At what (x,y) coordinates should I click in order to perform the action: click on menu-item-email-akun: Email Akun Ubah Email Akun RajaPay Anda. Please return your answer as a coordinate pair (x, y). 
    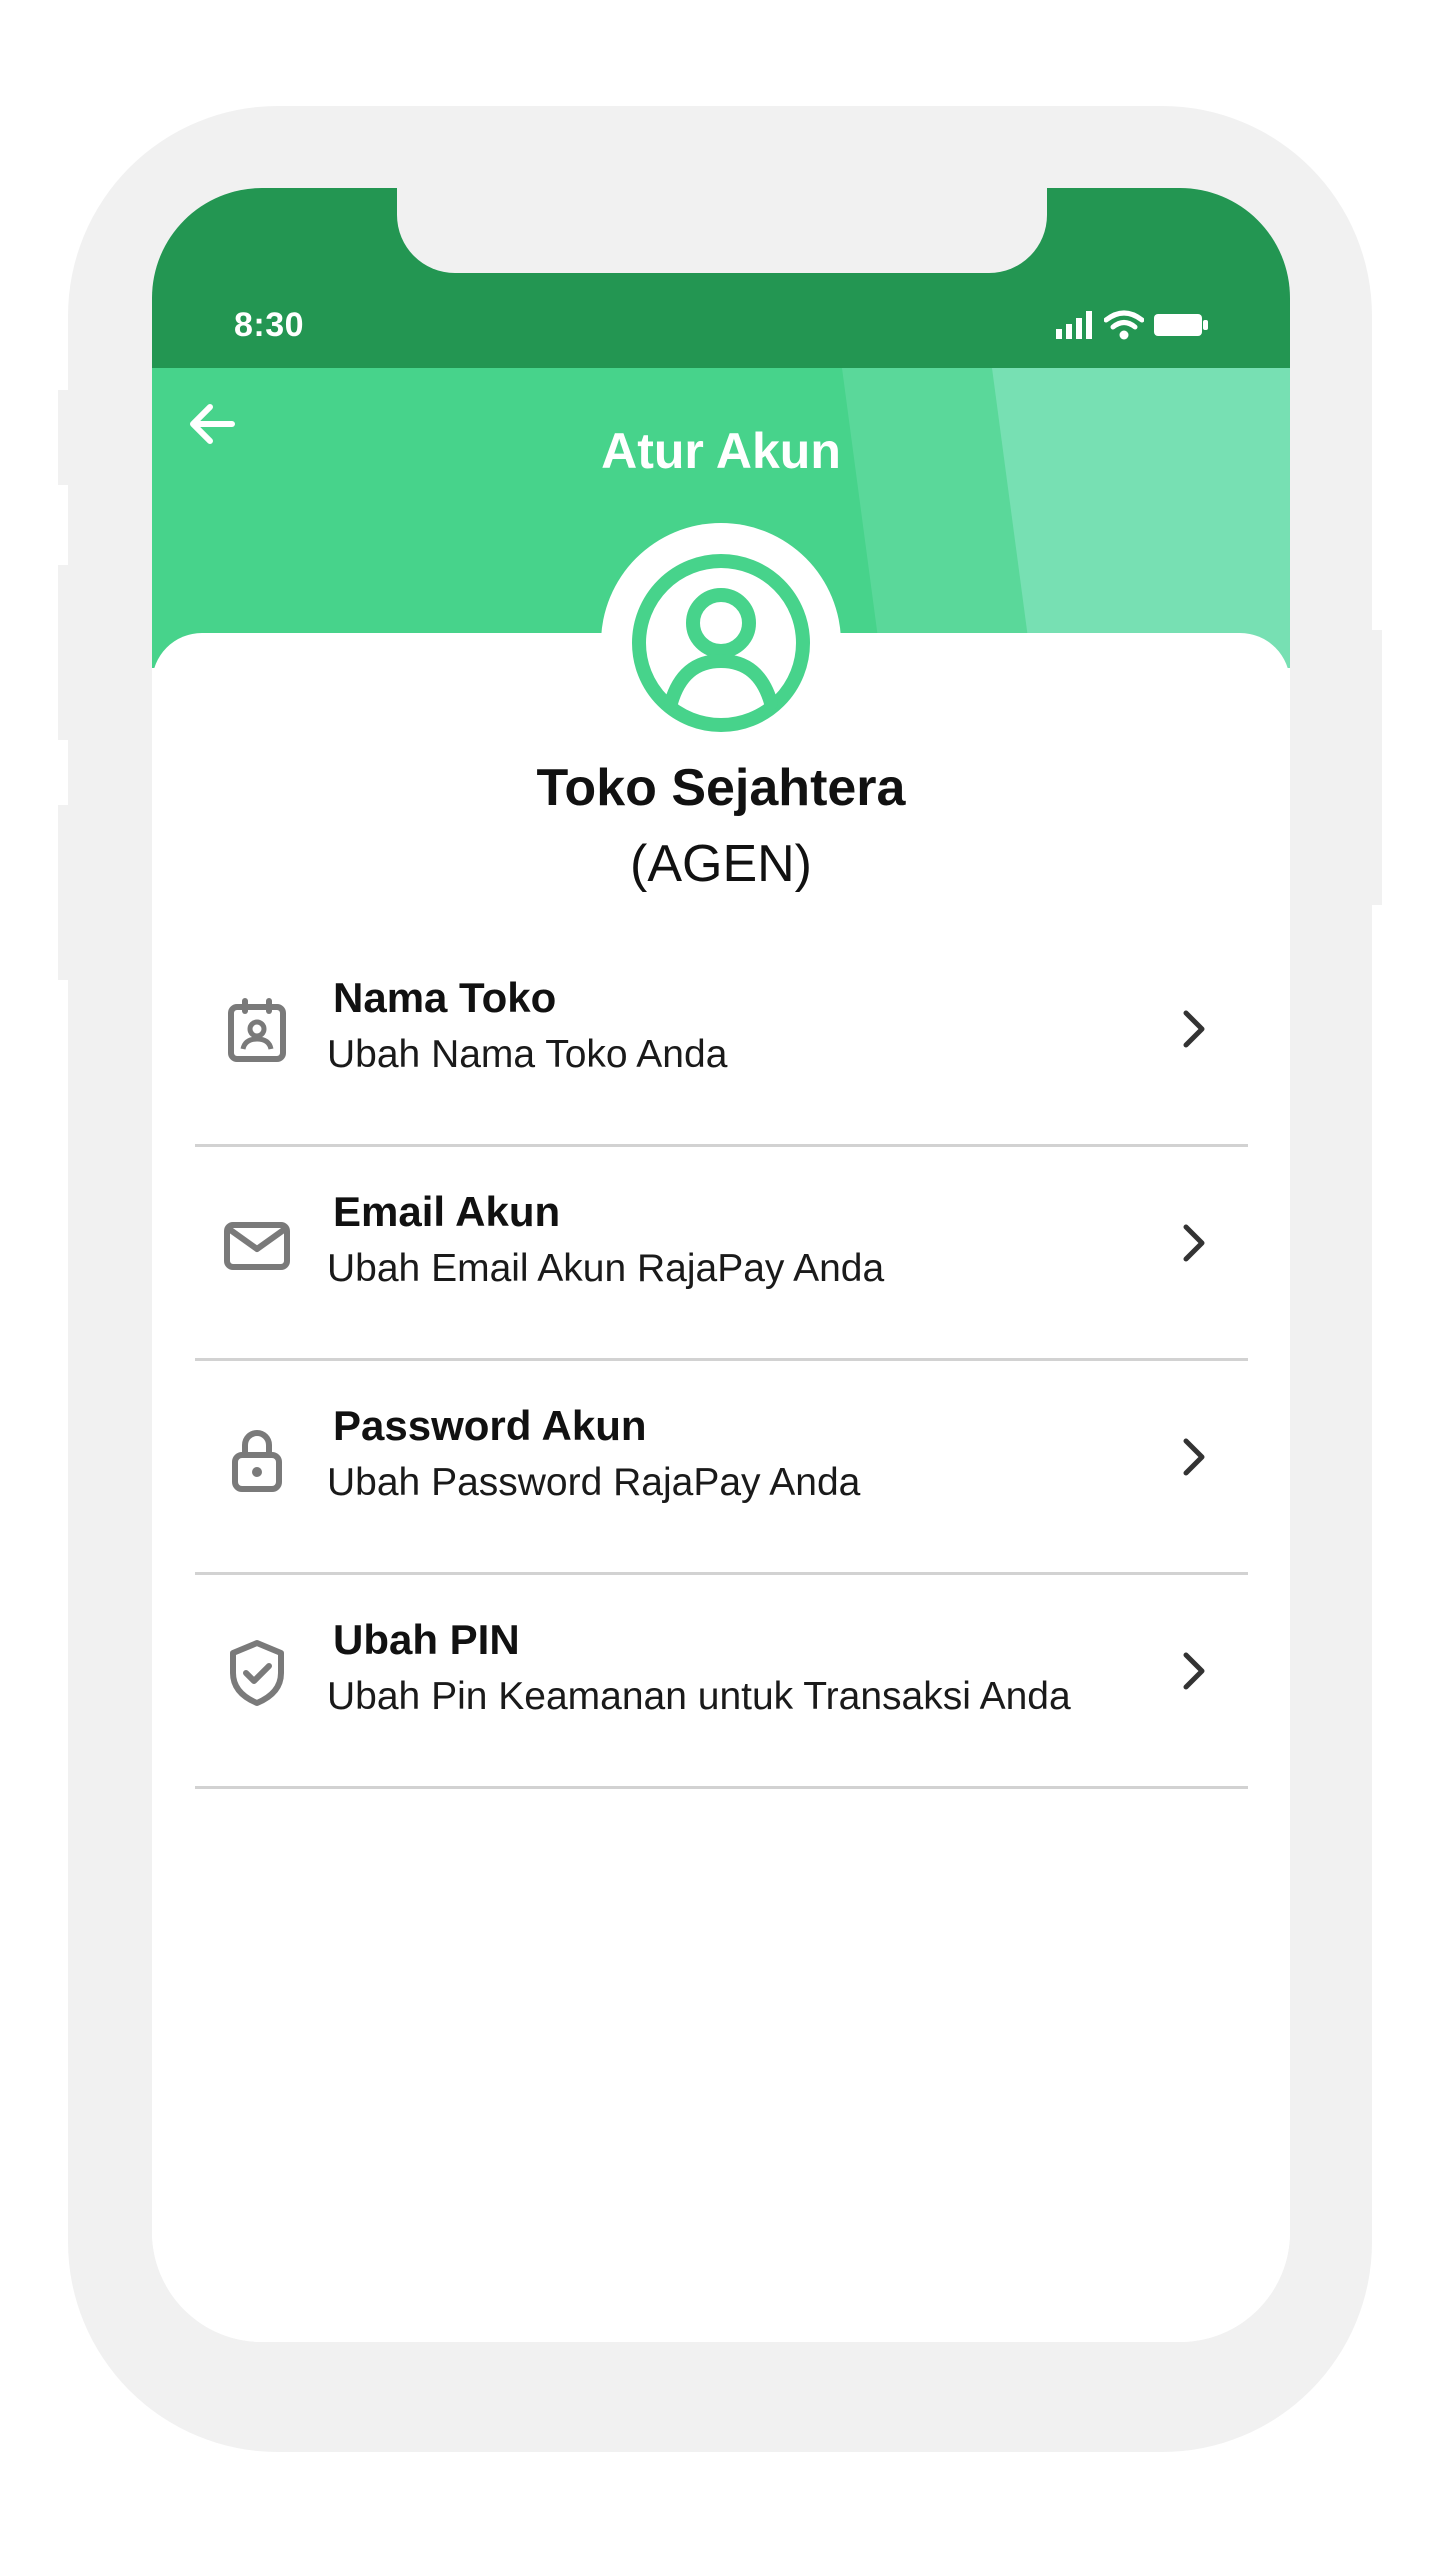
    Looking at the image, I should click on (721, 1254).